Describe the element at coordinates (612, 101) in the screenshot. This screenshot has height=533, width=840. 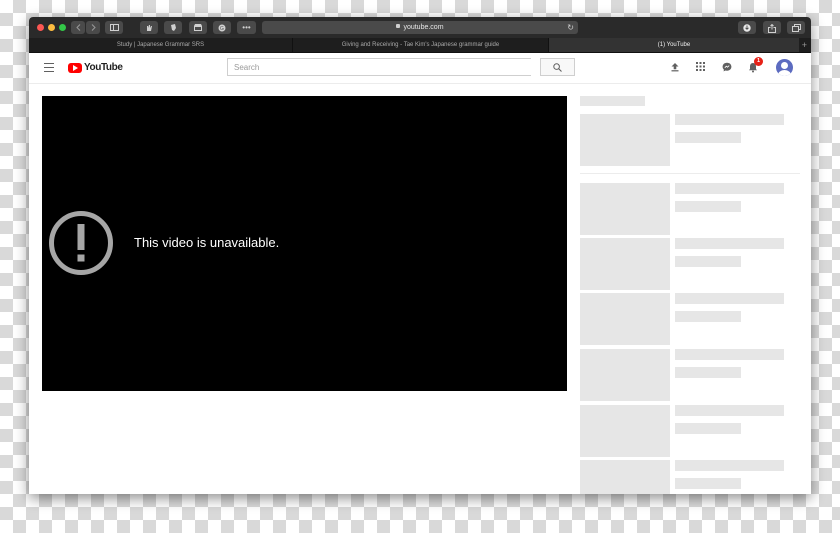
I see `sidebar-heading-placeholder` at that location.